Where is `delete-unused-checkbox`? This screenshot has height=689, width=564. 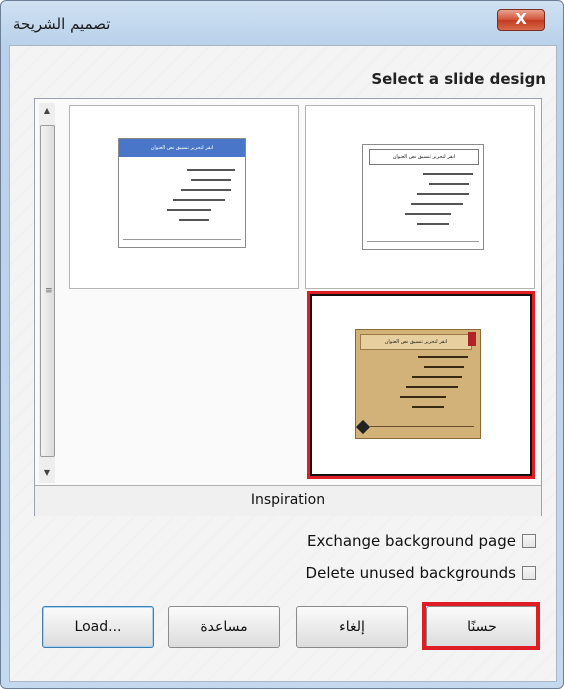 delete-unused-checkbox is located at coordinates (529, 573).